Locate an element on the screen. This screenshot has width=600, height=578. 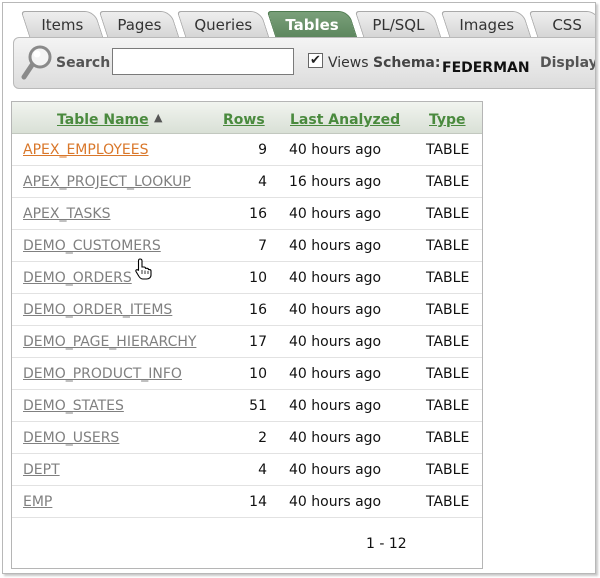
table-row: DEMO_ORDERS 10 40 hours ago TABLE is located at coordinates (247, 278).